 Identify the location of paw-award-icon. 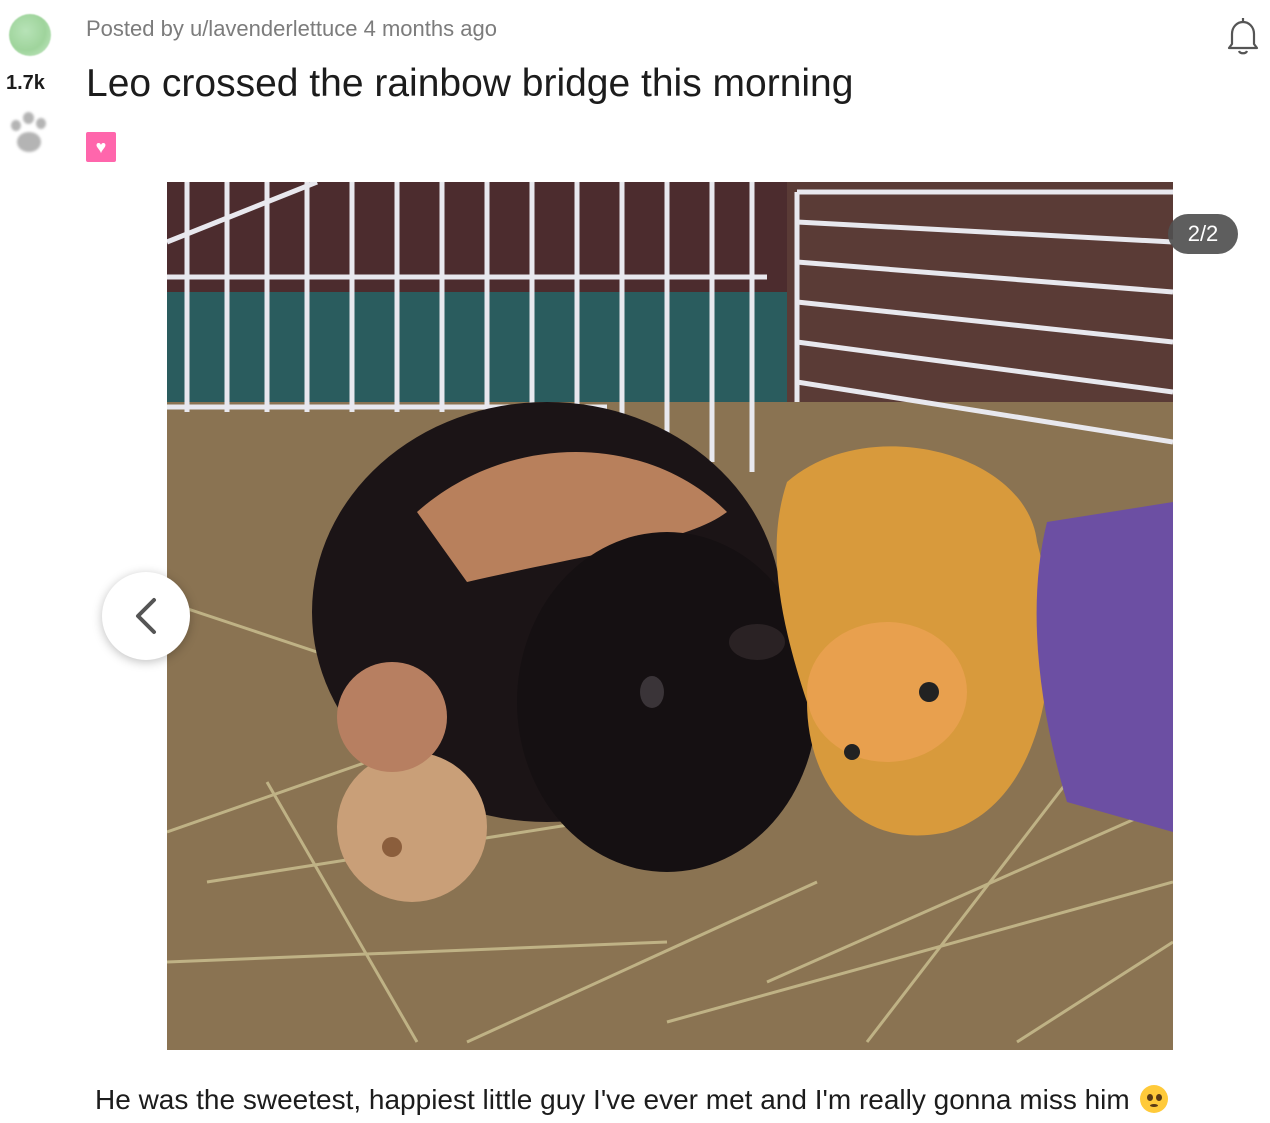
(29, 134).